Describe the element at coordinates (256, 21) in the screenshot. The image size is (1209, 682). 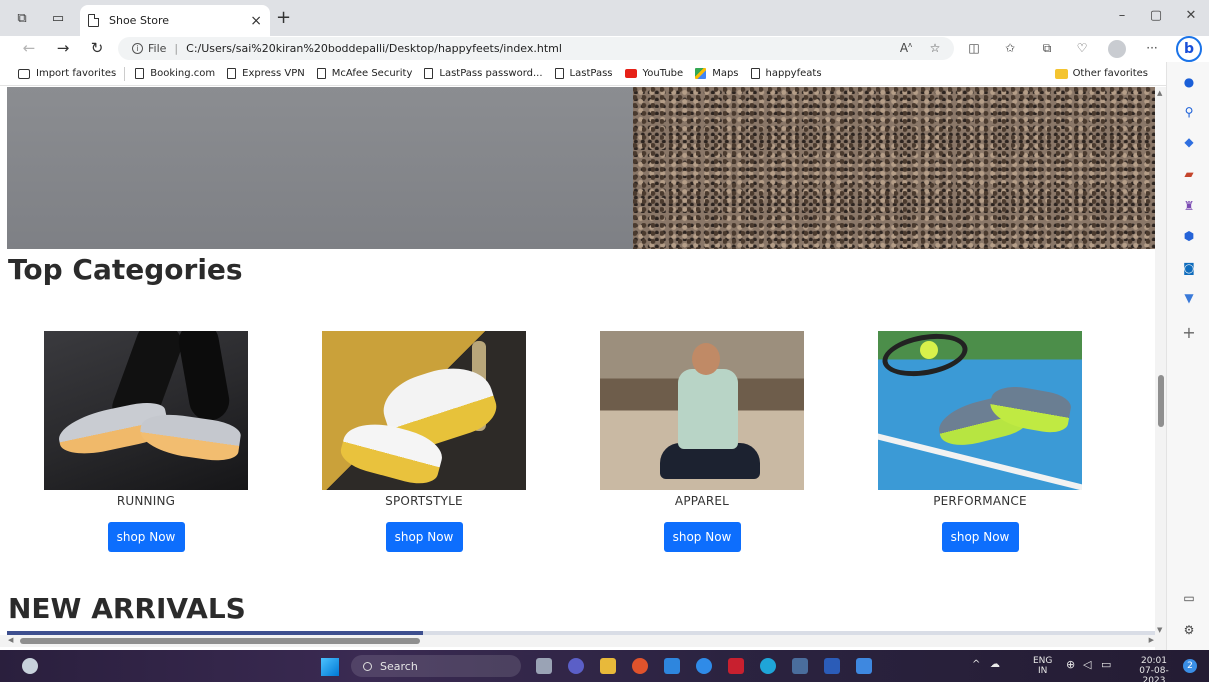
I see `tab-close-button: ×` at that location.